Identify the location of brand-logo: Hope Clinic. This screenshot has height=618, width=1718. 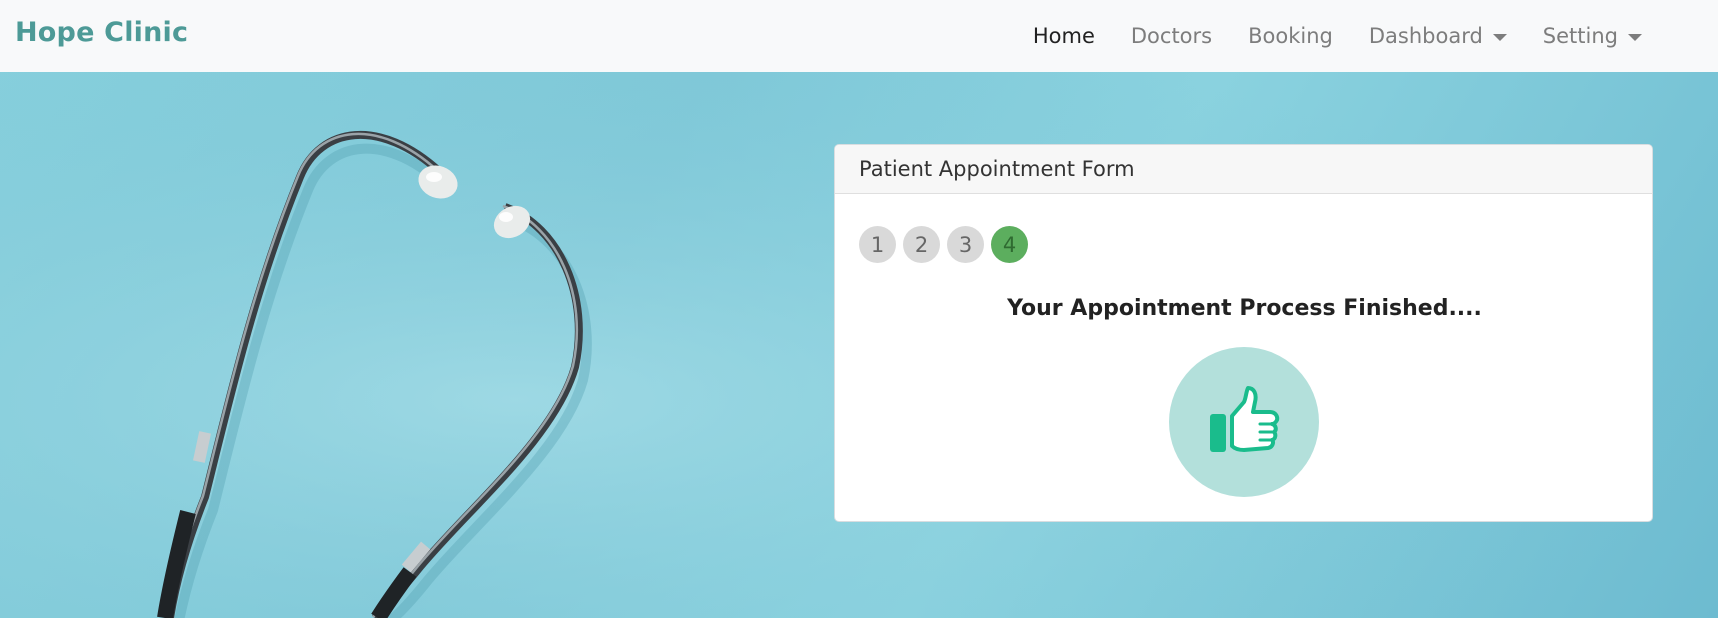
(101, 32).